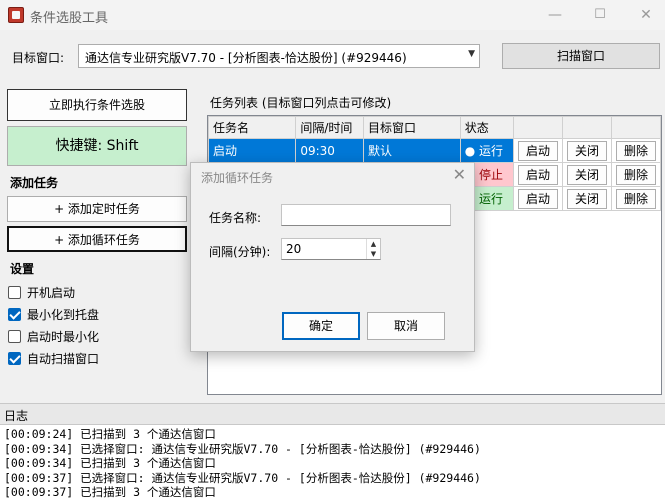  Describe the element at coordinates (321, 326) in the screenshot. I see `dialog-ok-button: 确定` at that location.